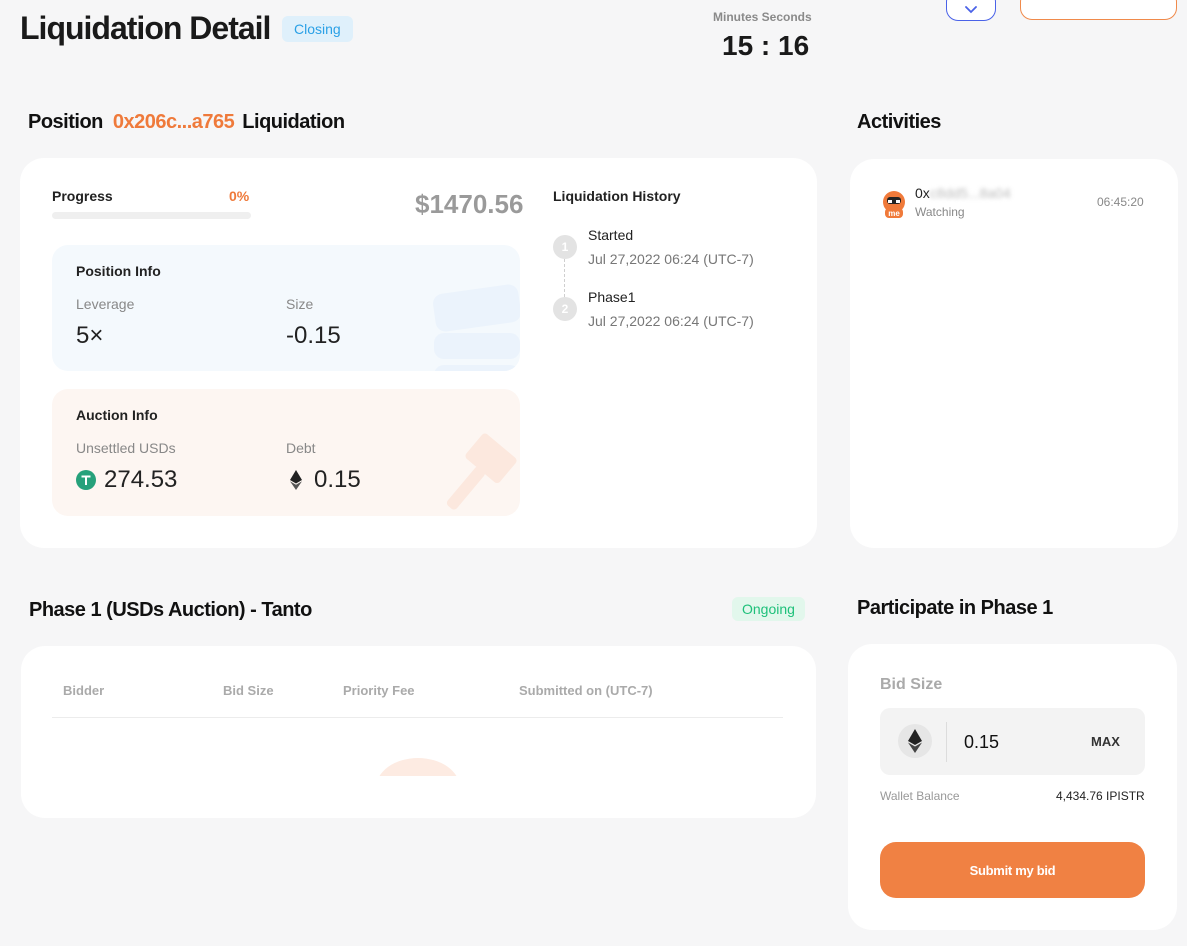 The height and width of the screenshot is (946, 1187). I want to click on position-info-box: Position Info Leverage 5× Size -0.15, so click(286, 308).